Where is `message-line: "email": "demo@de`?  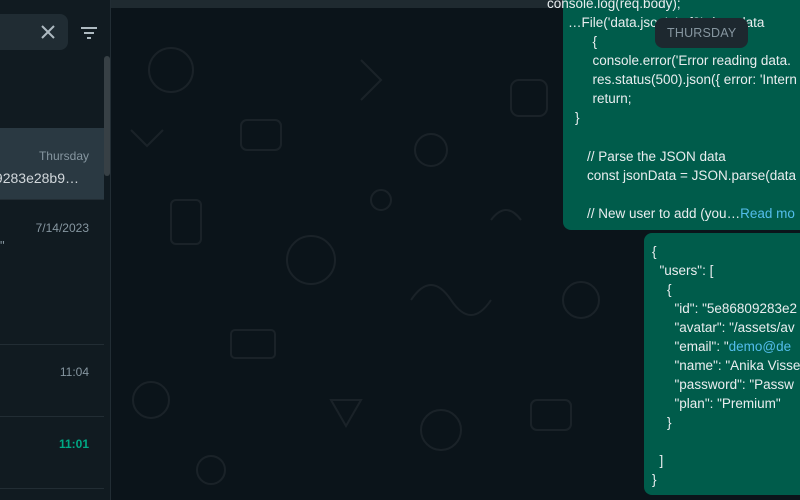 message-line: "email": "demo@de is located at coordinates (722, 346).